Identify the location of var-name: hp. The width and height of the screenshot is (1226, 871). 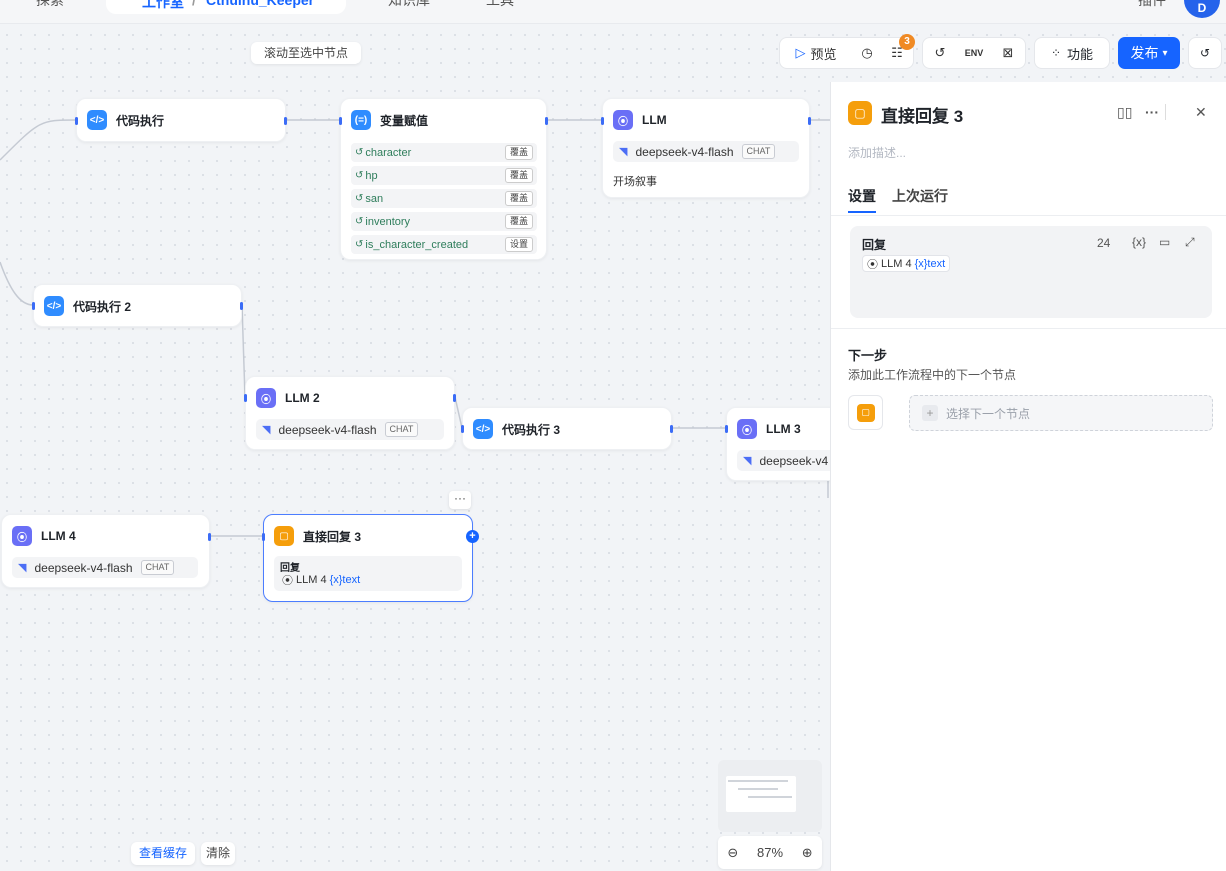
(371, 175).